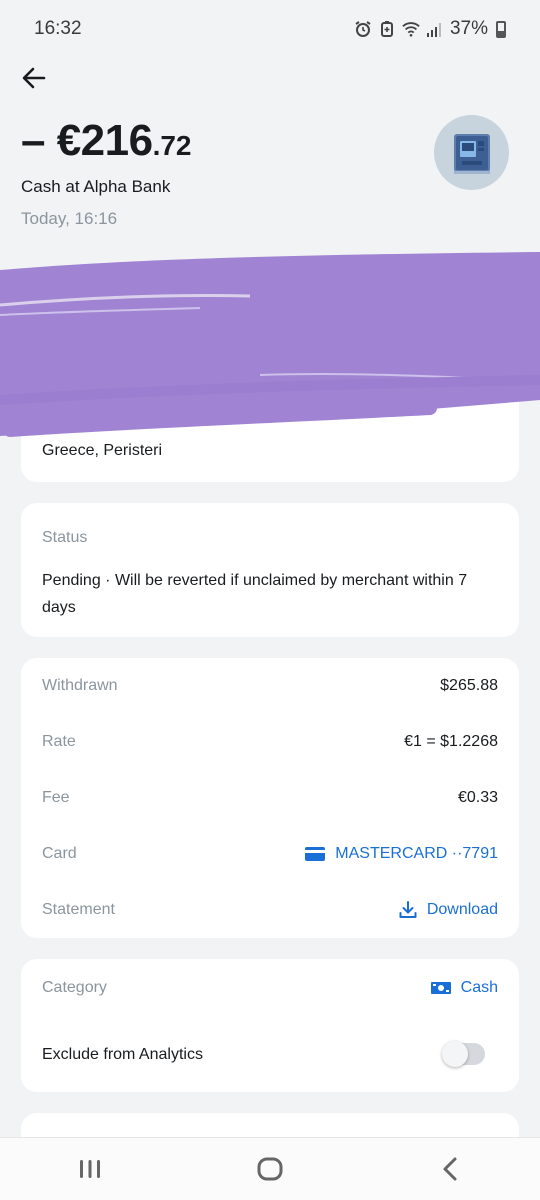 The image size is (540, 1200). Describe the element at coordinates (462, 909) in the screenshot. I see `statement-value: Download` at that location.